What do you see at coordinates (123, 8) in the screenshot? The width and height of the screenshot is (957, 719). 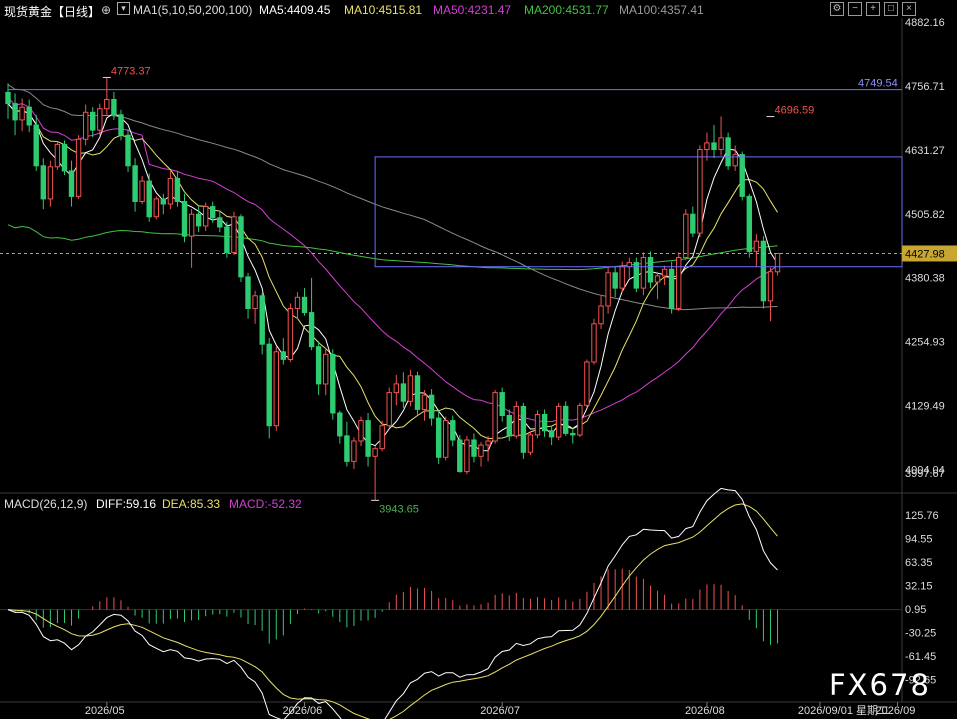 I see `toggle-indicator-icon: ▾` at bounding box center [123, 8].